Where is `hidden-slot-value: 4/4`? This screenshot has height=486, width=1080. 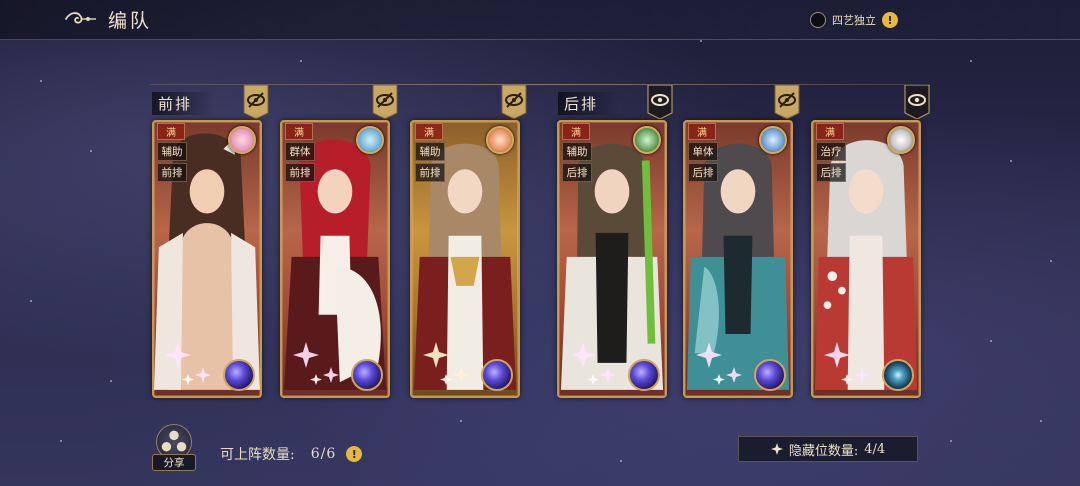
hidden-slot-value: 4/4 is located at coordinates (875, 449).